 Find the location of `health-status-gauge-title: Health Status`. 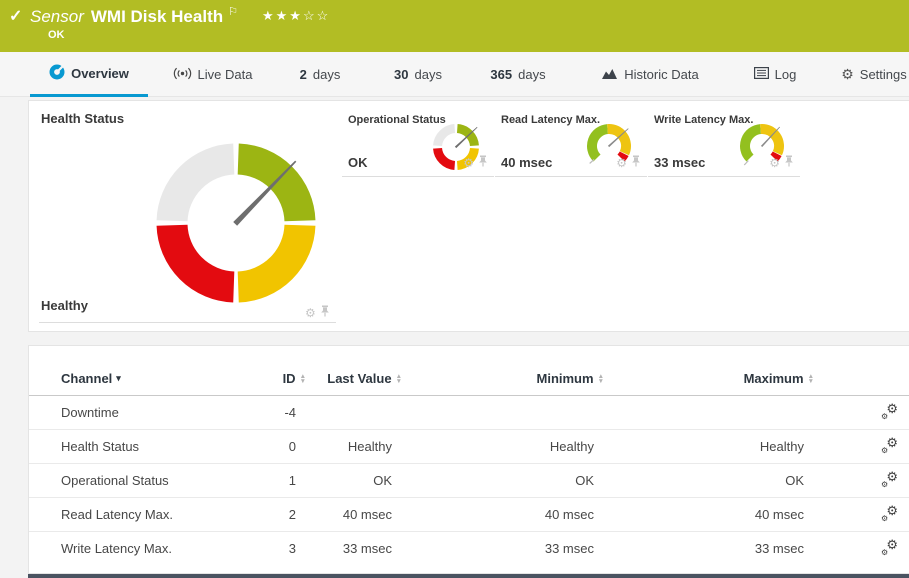

health-status-gauge-title: Health Status is located at coordinates (83, 118).